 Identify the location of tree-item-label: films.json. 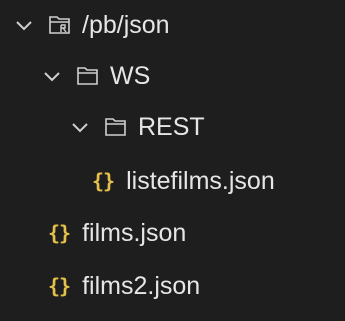
(134, 232).